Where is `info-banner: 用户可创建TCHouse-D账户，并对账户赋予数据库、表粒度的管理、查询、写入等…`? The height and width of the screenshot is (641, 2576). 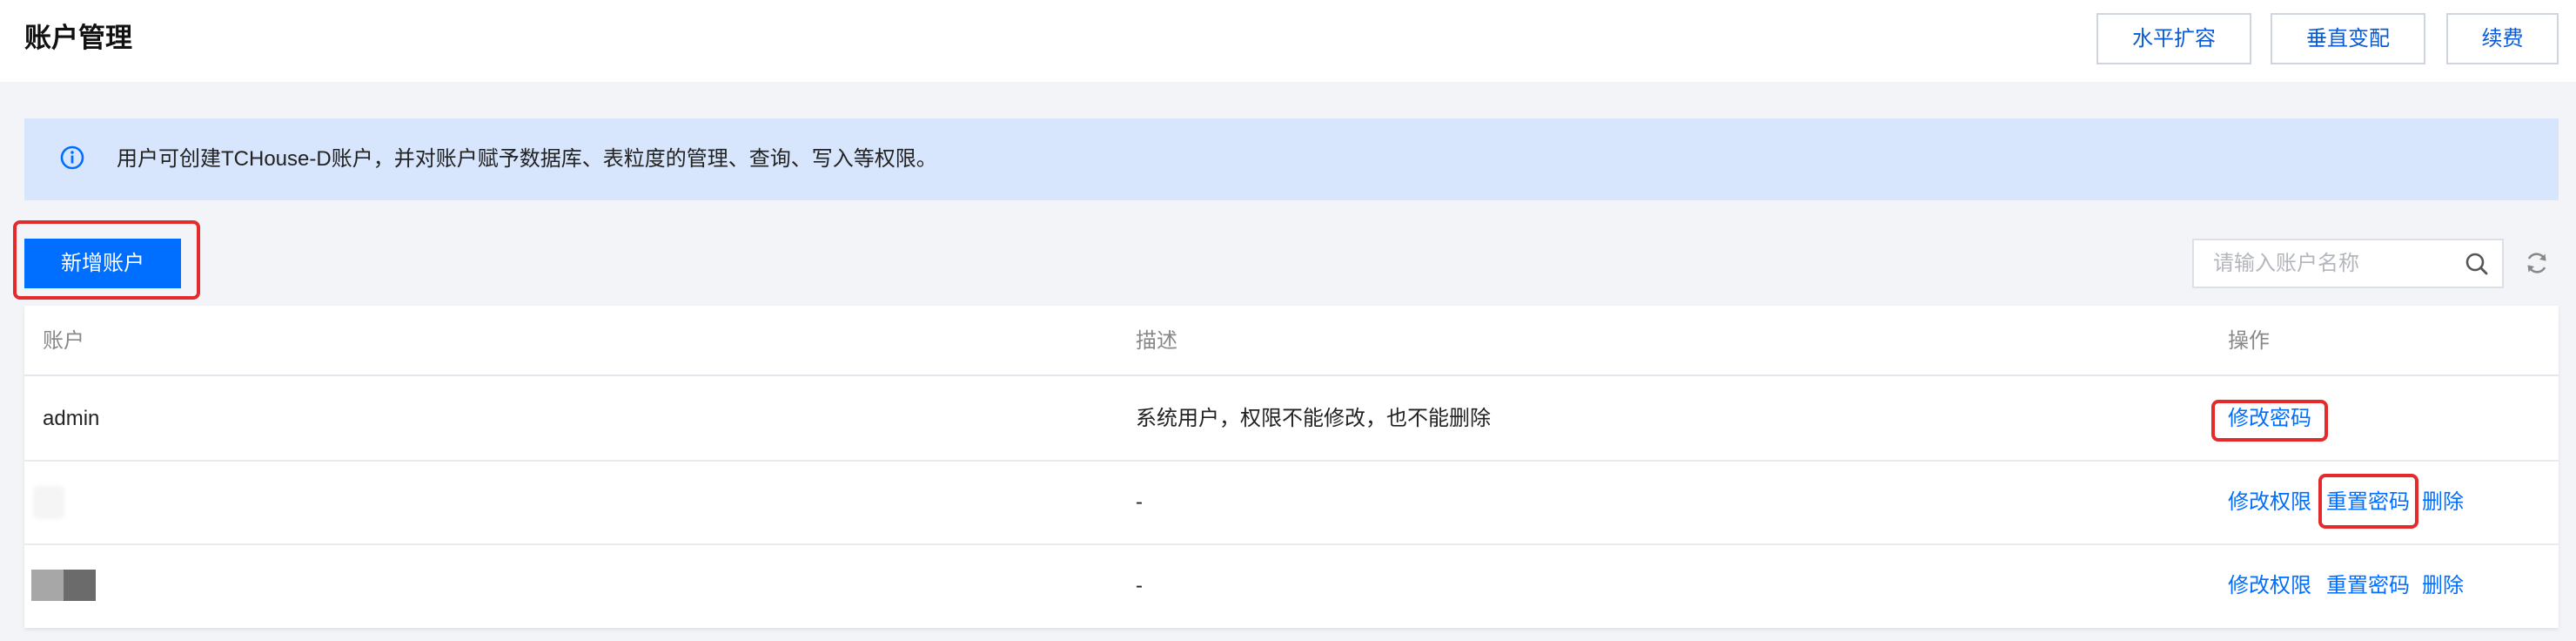 info-banner: 用户可创建TCHouse-D账户，并对账户赋予数据库、表粒度的管理、查询、写入等… is located at coordinates (1291, 159).